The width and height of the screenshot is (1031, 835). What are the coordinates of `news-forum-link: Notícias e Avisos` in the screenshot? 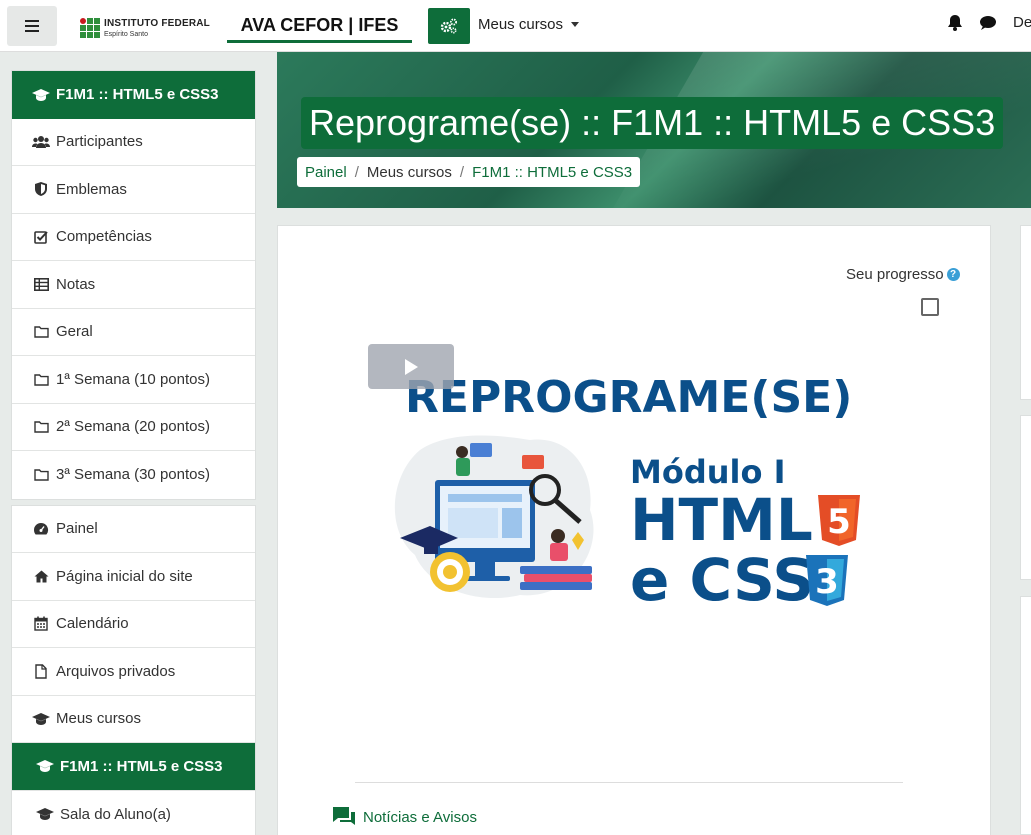 It's located at (404, 817).